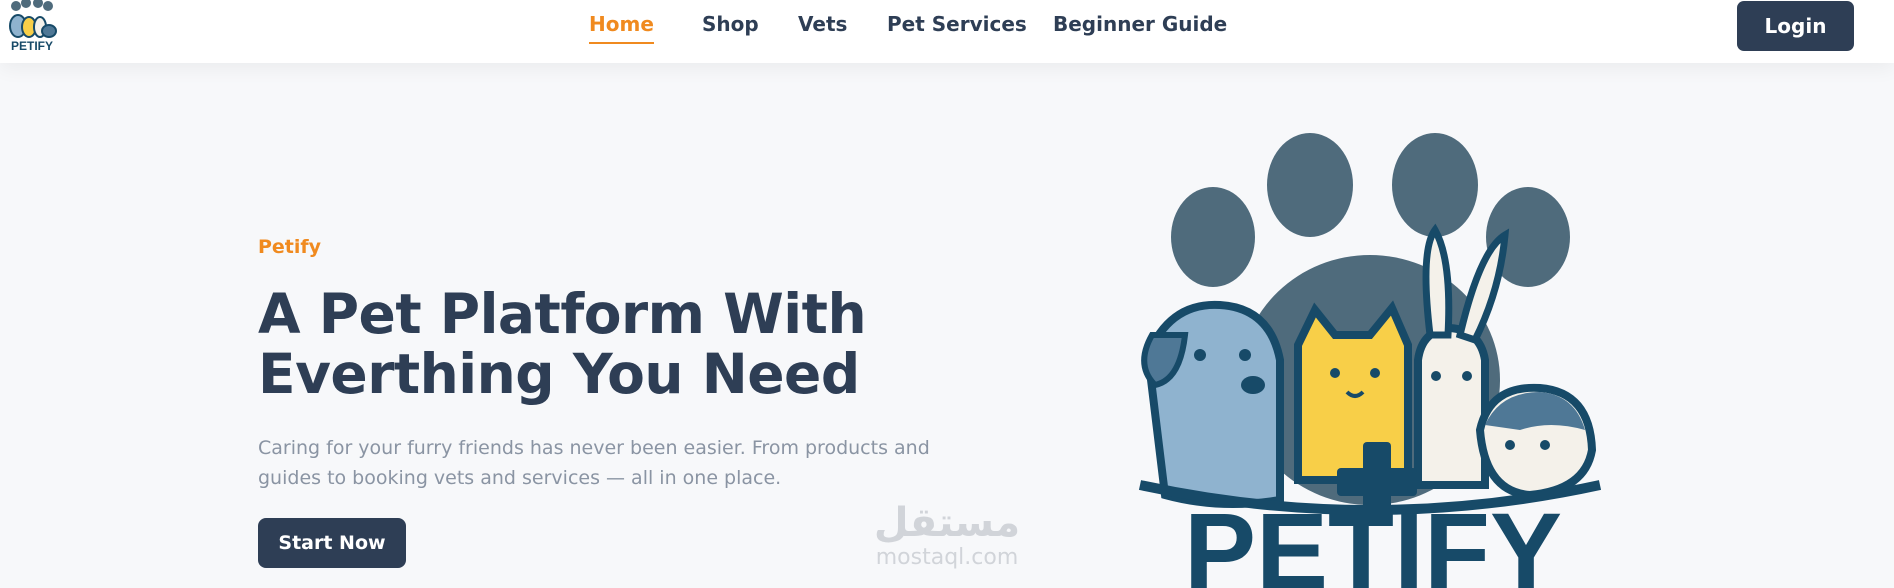 The image size is (1894, 588). Describe the element at coordinates (957, 27) in the screenshot. I see `nav-pet-services: Pet Services` at that location.